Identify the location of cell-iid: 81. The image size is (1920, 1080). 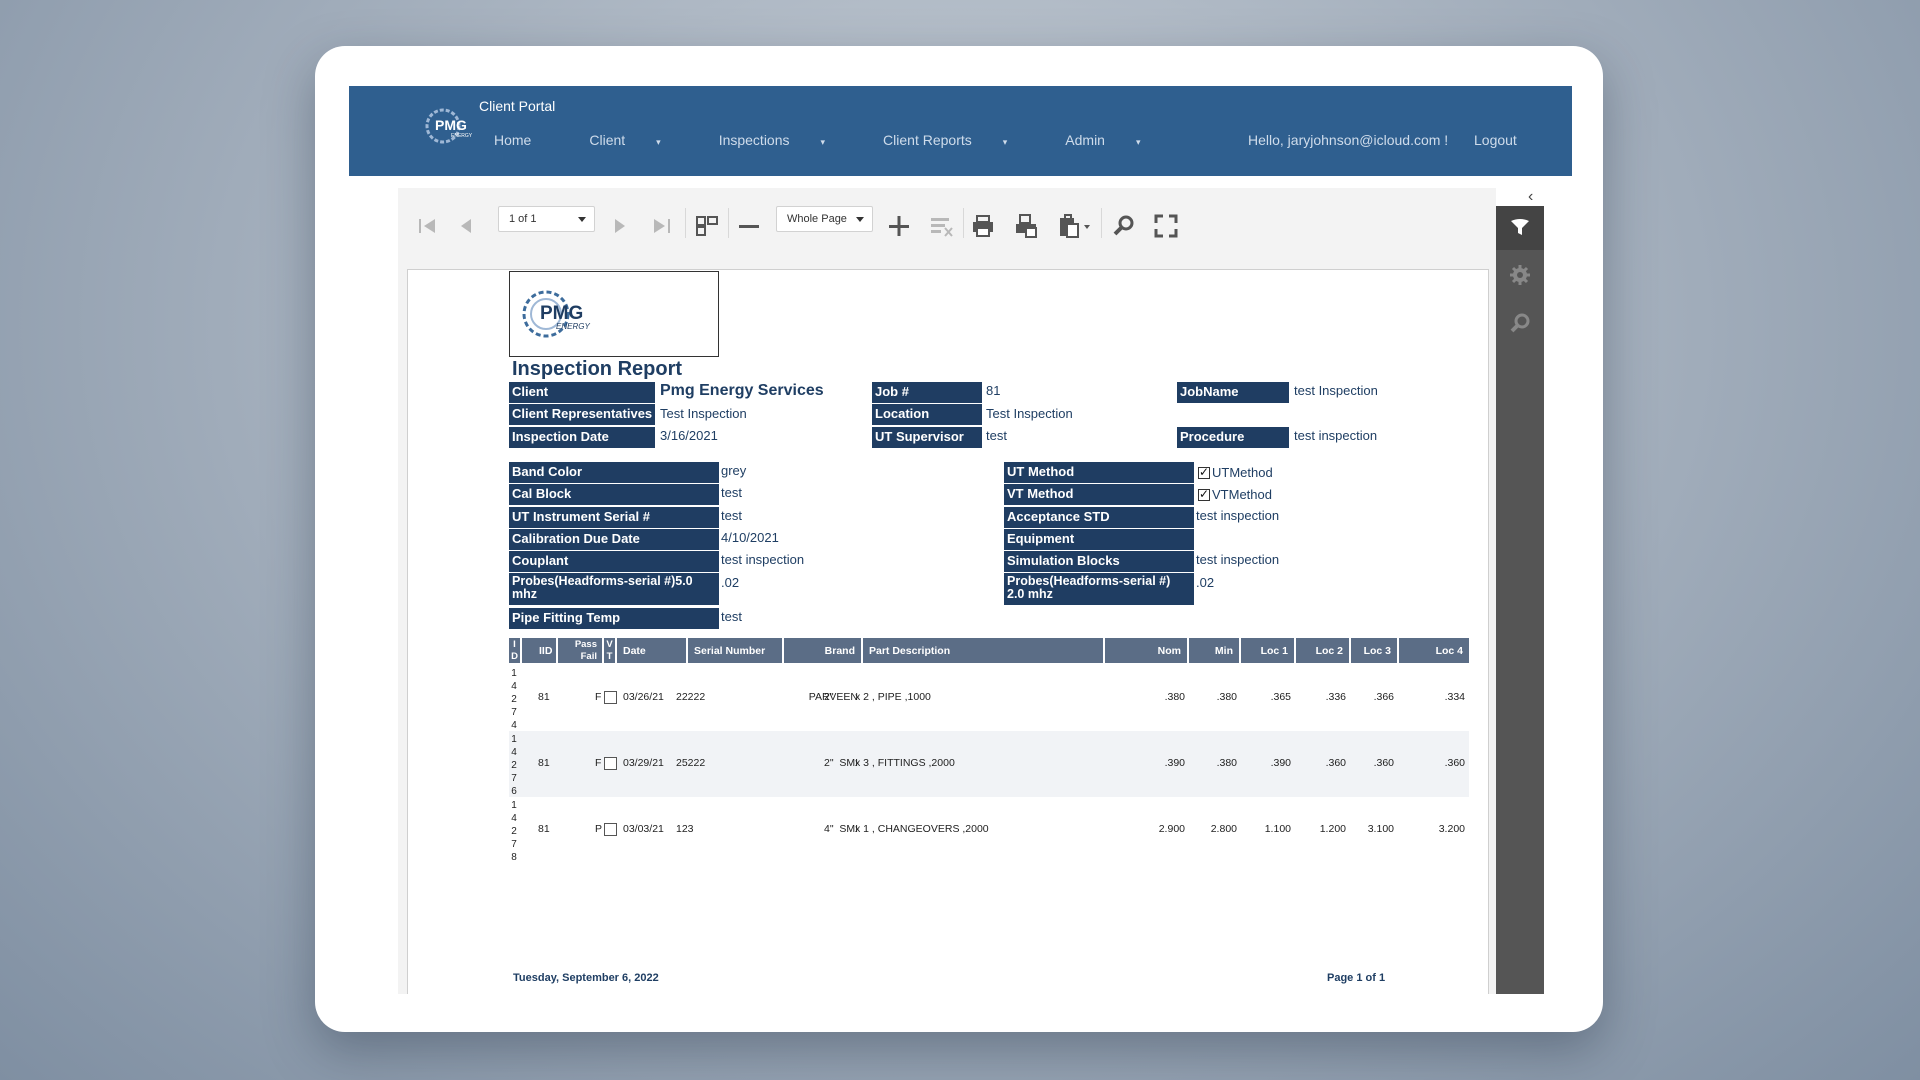
(544, 763).